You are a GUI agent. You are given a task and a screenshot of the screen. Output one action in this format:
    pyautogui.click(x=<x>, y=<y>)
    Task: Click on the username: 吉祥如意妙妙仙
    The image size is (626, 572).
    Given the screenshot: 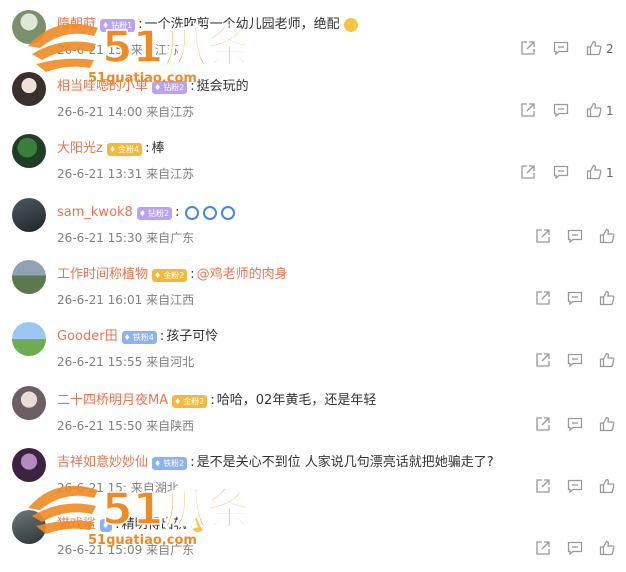 What is the action you would take?
    pyautogui.click(x=102, y=463)
    